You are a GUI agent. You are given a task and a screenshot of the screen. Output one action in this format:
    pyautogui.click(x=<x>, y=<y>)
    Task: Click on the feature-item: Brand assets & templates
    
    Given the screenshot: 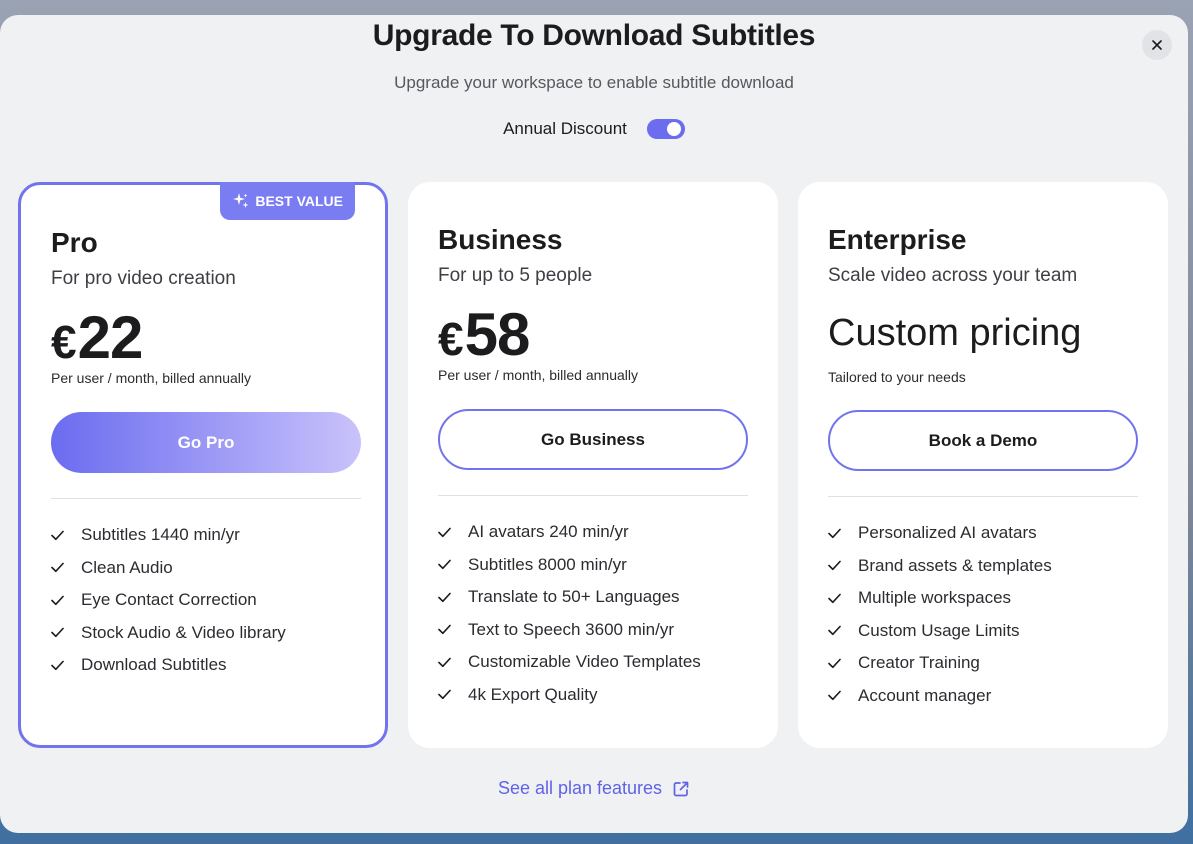 What is the action you would take?
    pyautogui.click(x=940, y=566)
    